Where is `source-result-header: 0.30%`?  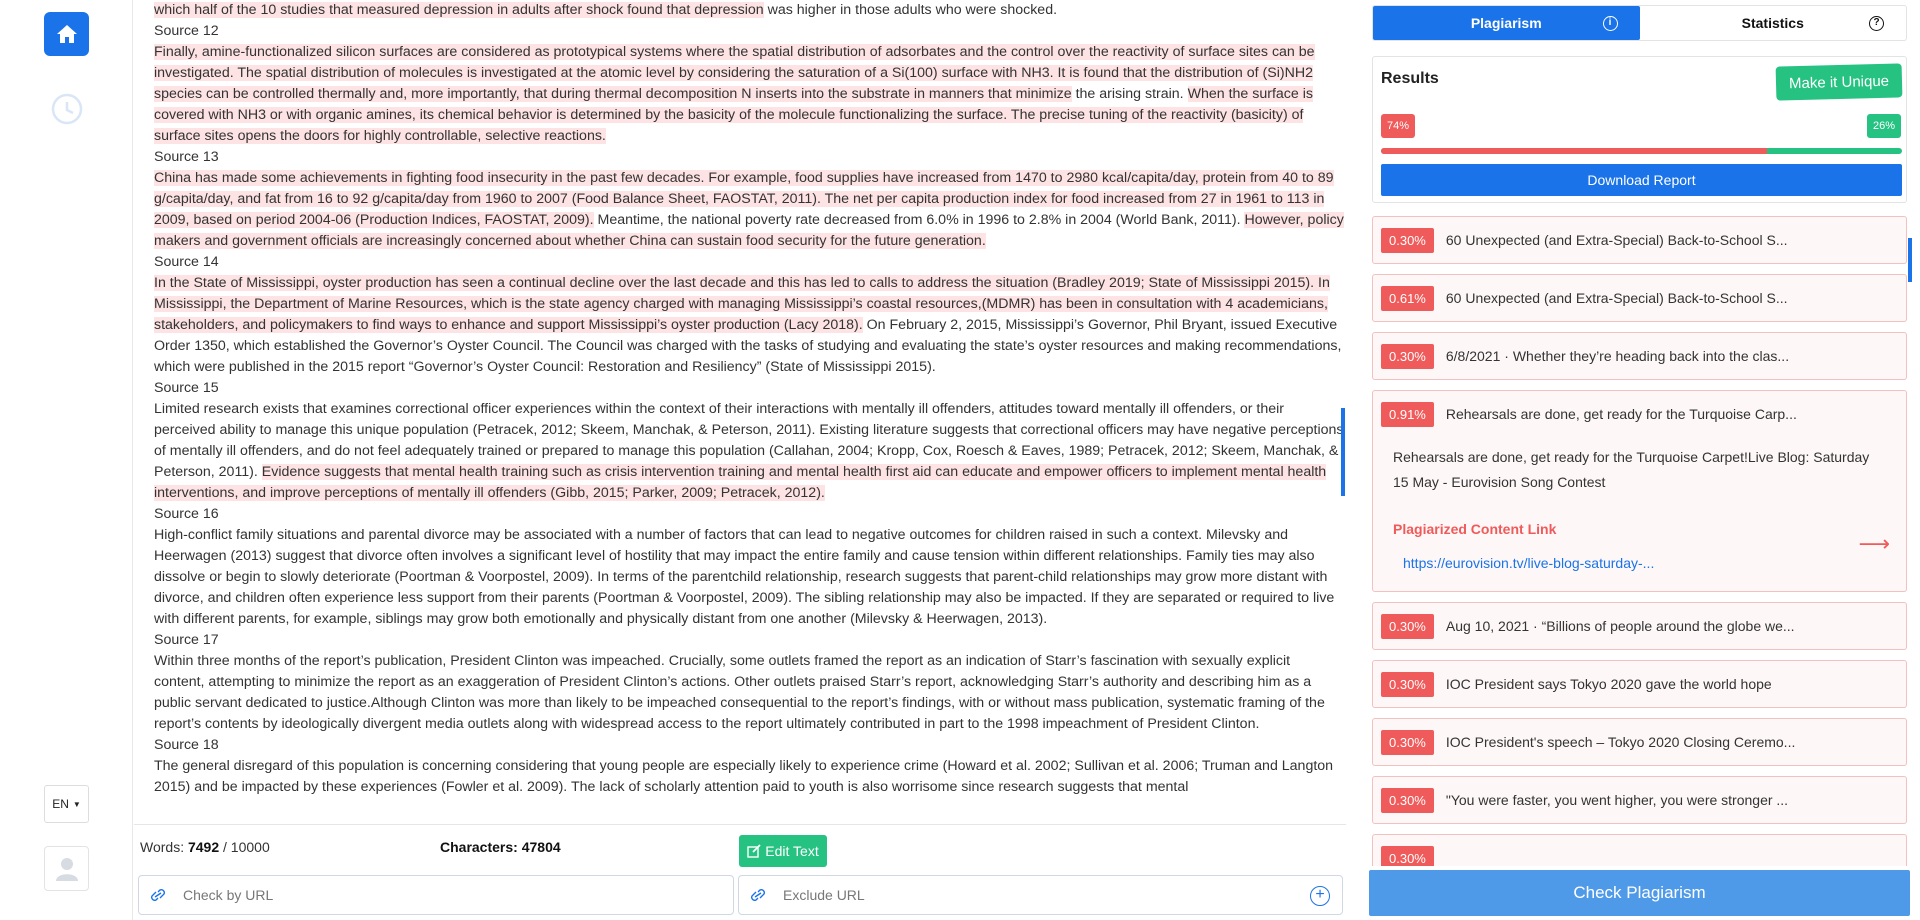 source-result-header: 0.30% is located at coordinates (1639, 850).